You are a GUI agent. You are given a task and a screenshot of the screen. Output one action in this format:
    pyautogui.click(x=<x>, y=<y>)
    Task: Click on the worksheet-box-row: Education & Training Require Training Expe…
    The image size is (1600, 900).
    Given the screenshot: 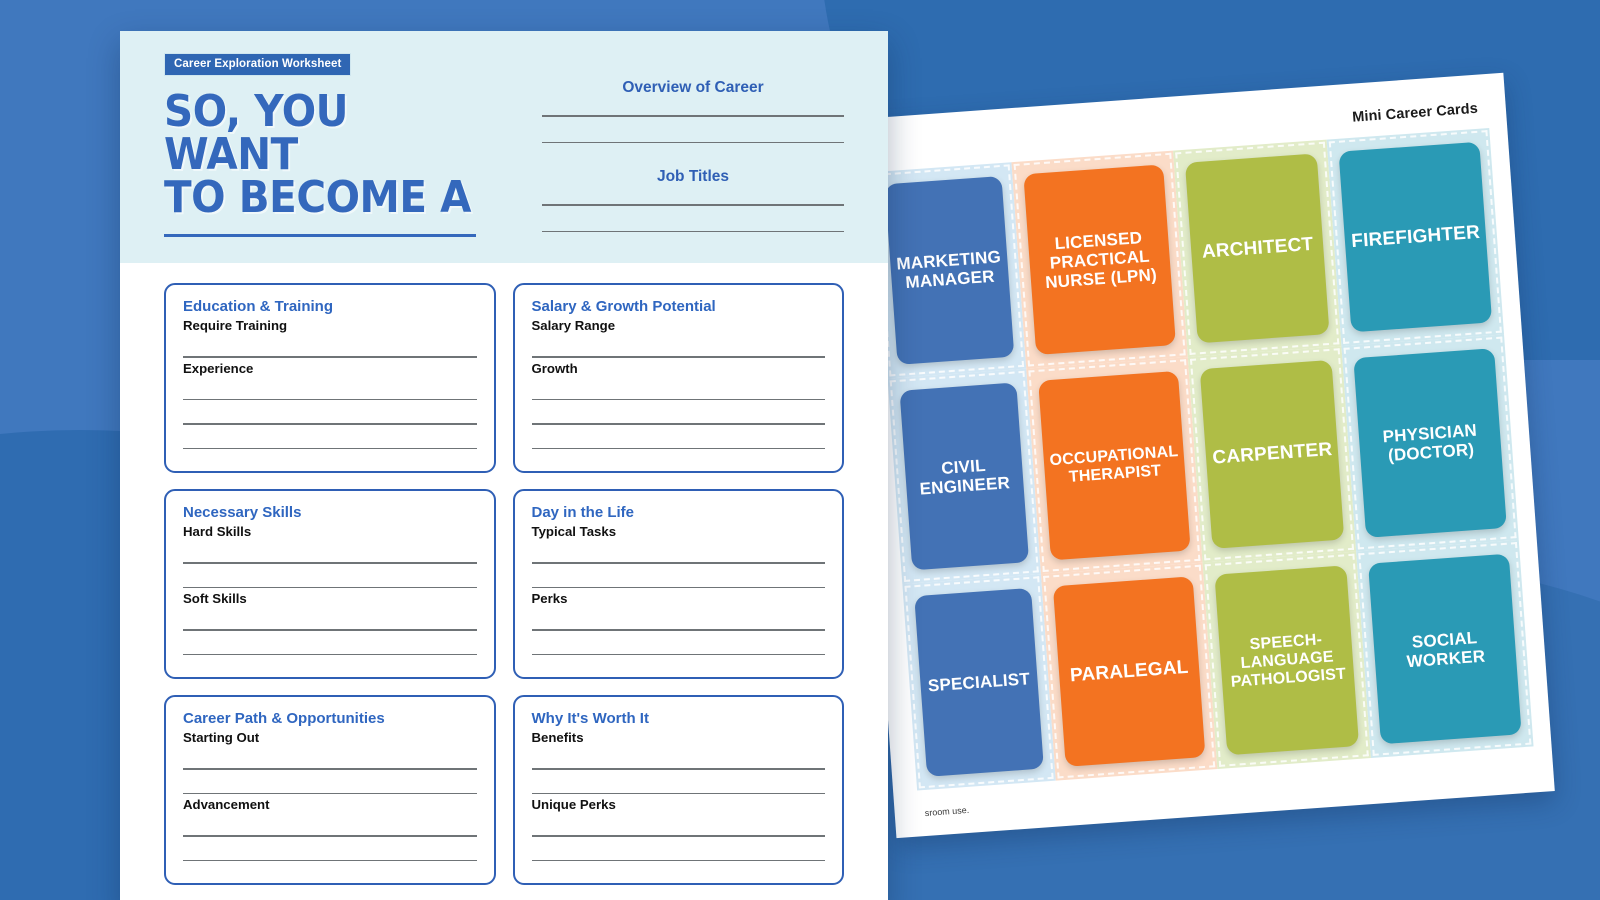 What is the action you would take?
    pyautogui.click(x=504, y=378)
    